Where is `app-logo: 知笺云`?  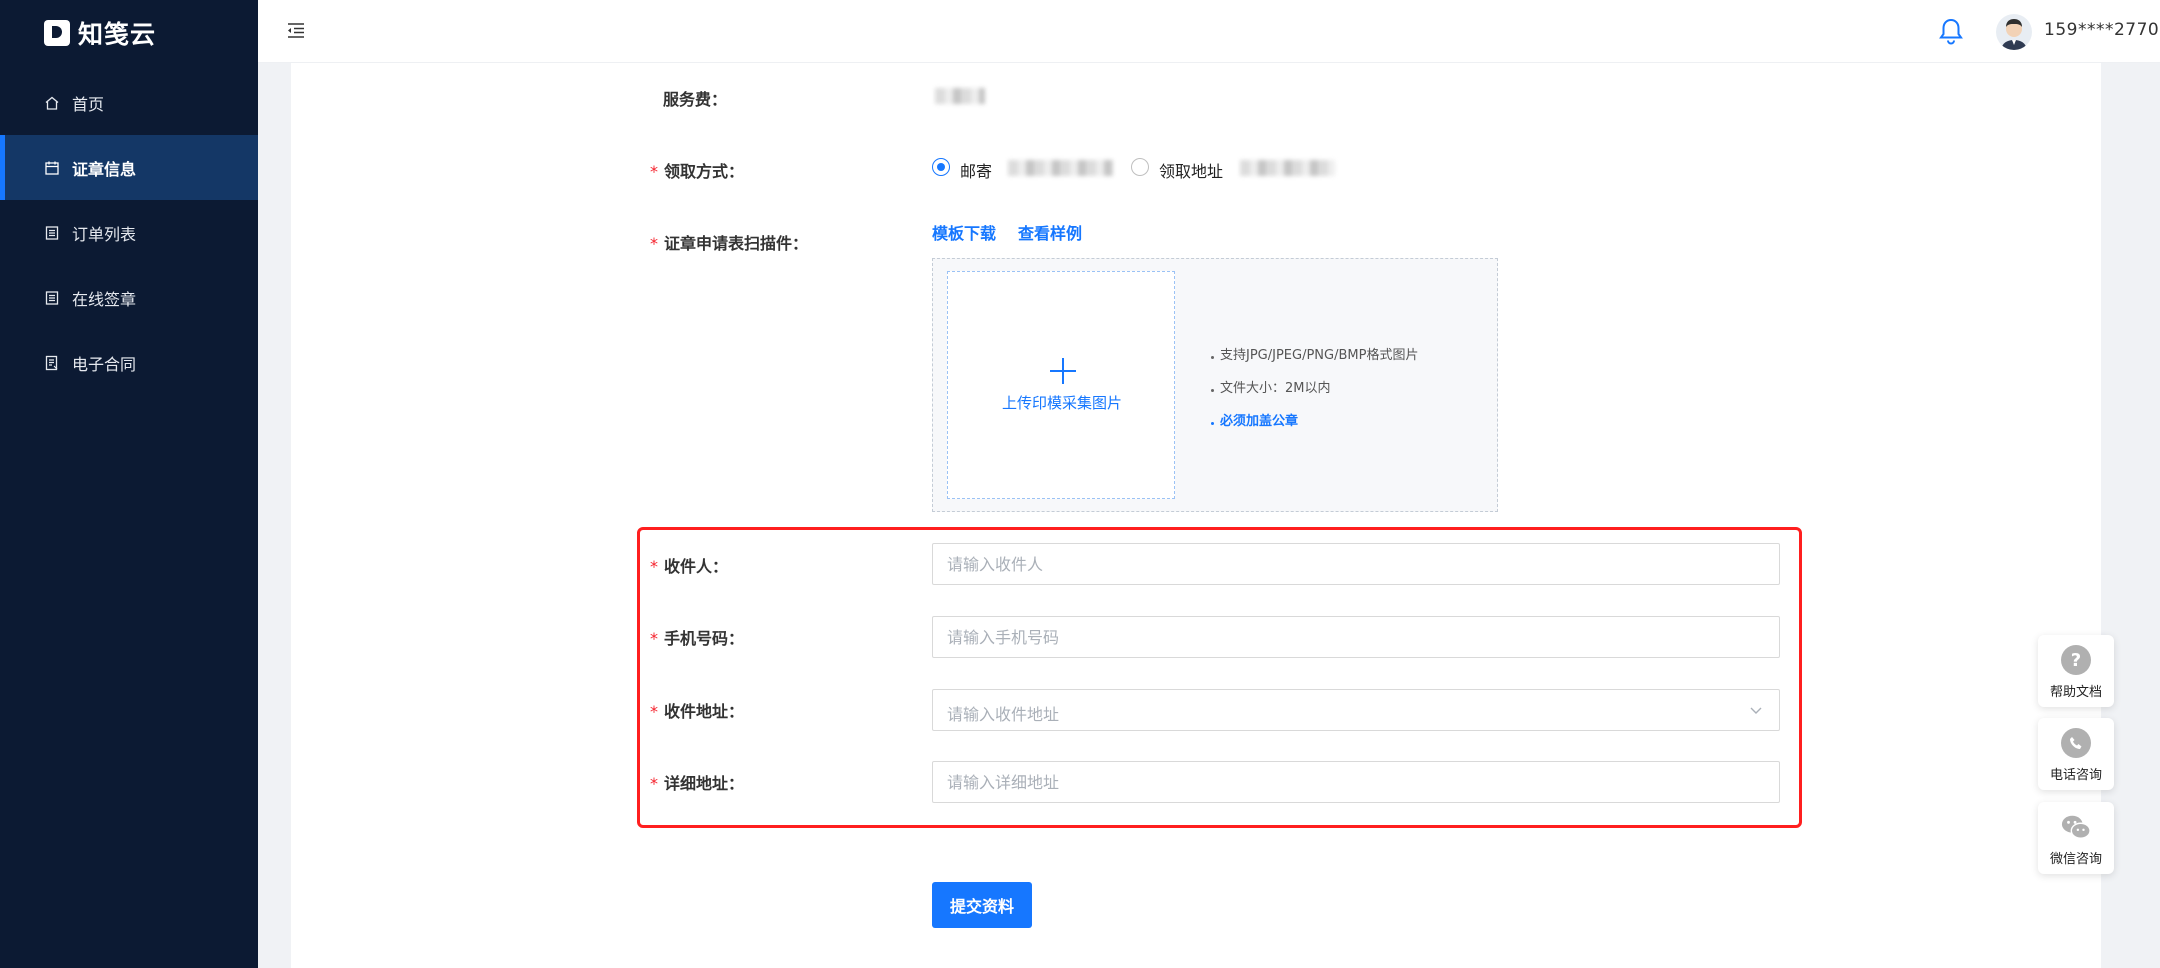 app-logo: 知笺云 is located at coordinates (100, 33).